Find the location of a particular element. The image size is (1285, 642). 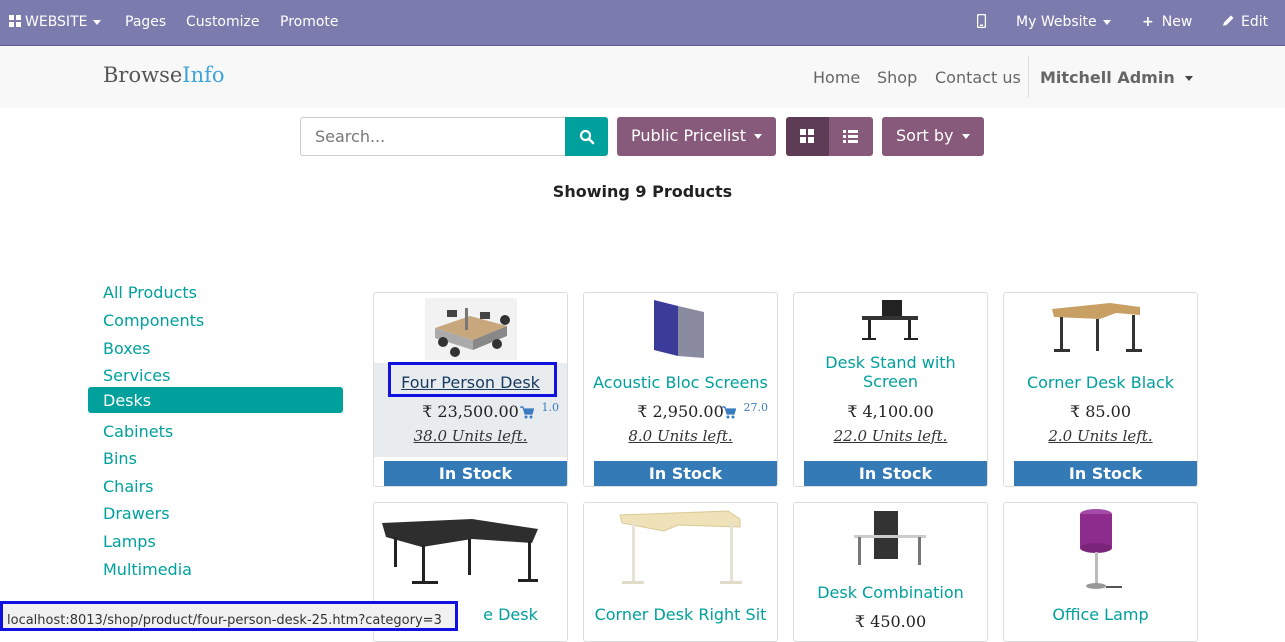

nav-shop: Shop is located at coordinates (897, 77).